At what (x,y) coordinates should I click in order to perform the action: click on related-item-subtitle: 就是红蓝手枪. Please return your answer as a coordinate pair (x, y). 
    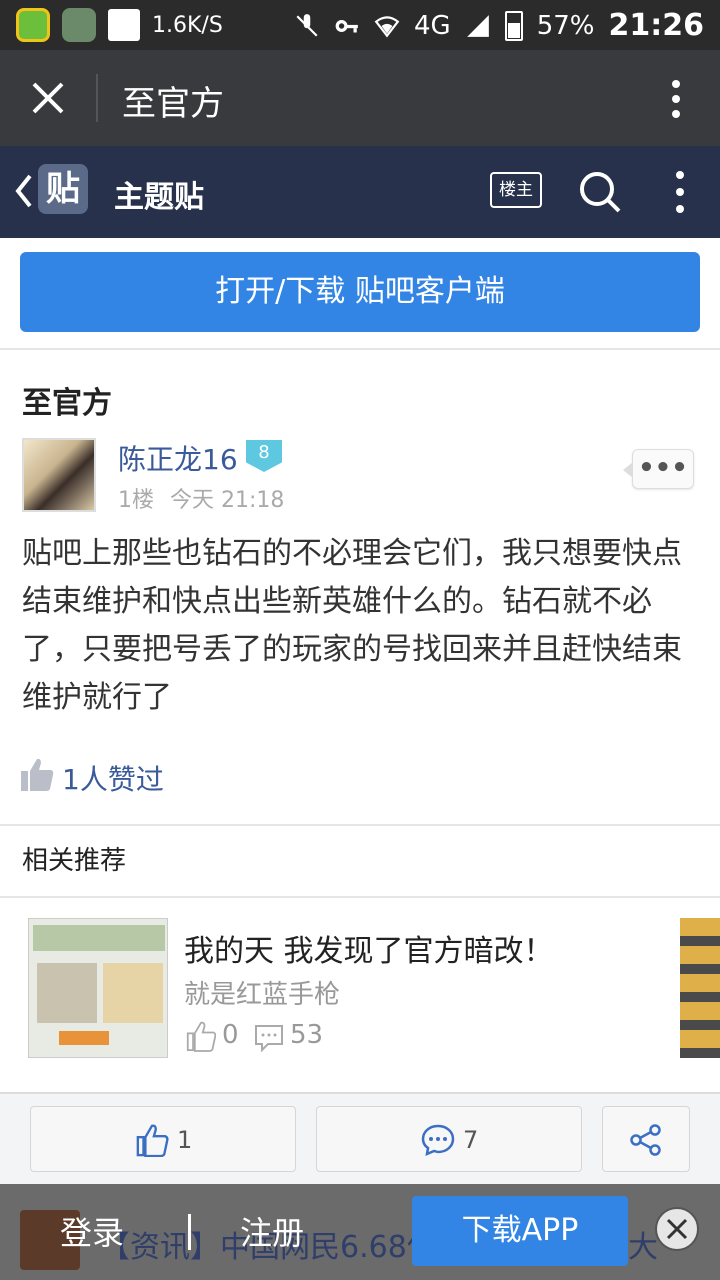
    Looking at the image, I should click on (262, 995).